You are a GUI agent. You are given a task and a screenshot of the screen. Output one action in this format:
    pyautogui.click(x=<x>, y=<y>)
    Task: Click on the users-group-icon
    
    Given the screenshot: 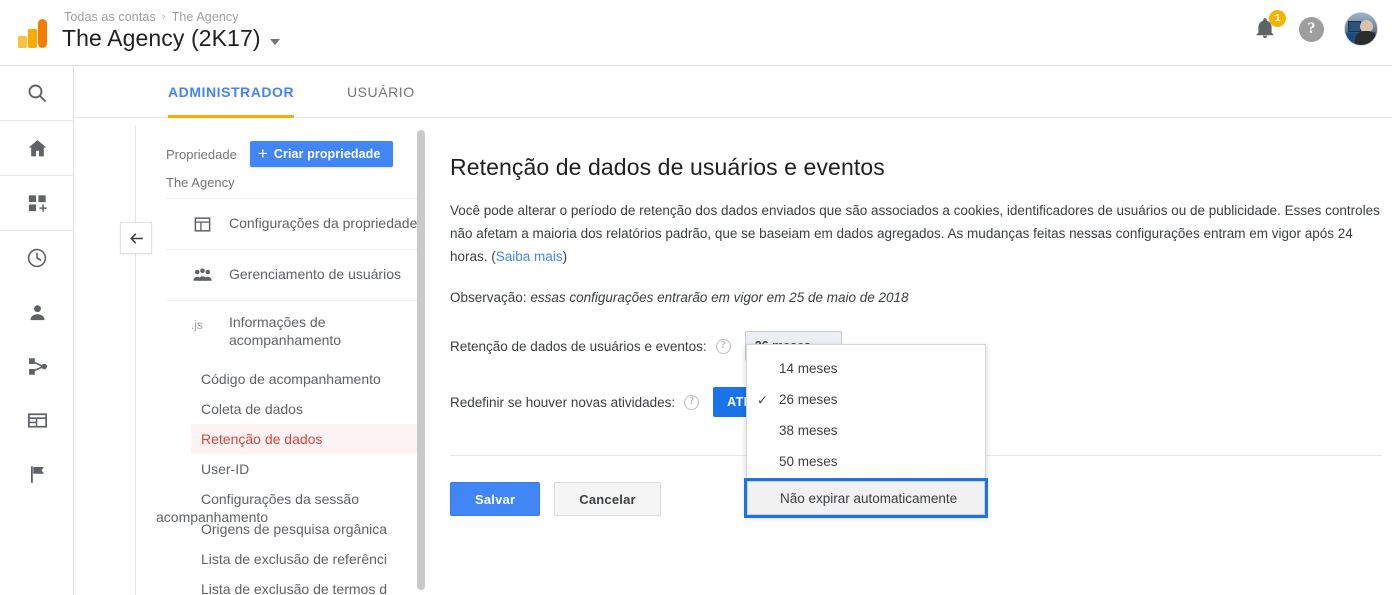 What is the action you would take?
    pyautogui.click(x=202, y=275)
    